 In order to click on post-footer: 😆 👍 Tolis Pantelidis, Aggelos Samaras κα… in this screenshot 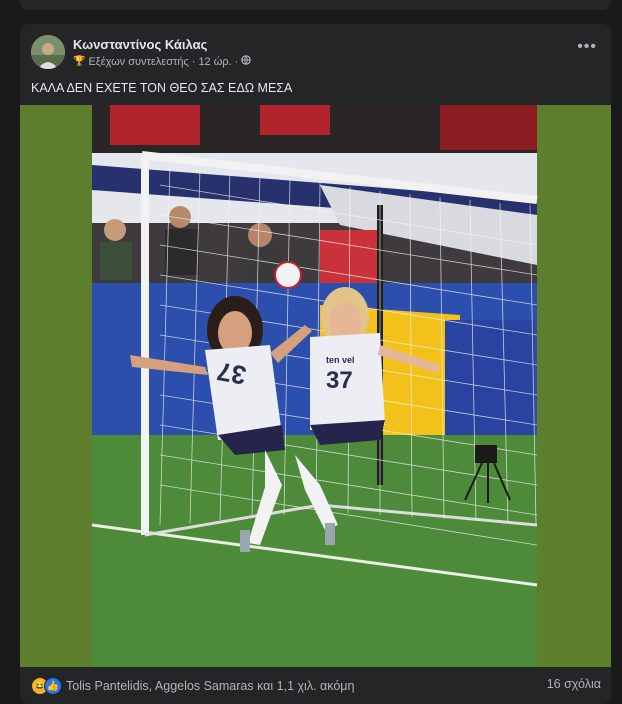, I will do `click(315, 685)`.